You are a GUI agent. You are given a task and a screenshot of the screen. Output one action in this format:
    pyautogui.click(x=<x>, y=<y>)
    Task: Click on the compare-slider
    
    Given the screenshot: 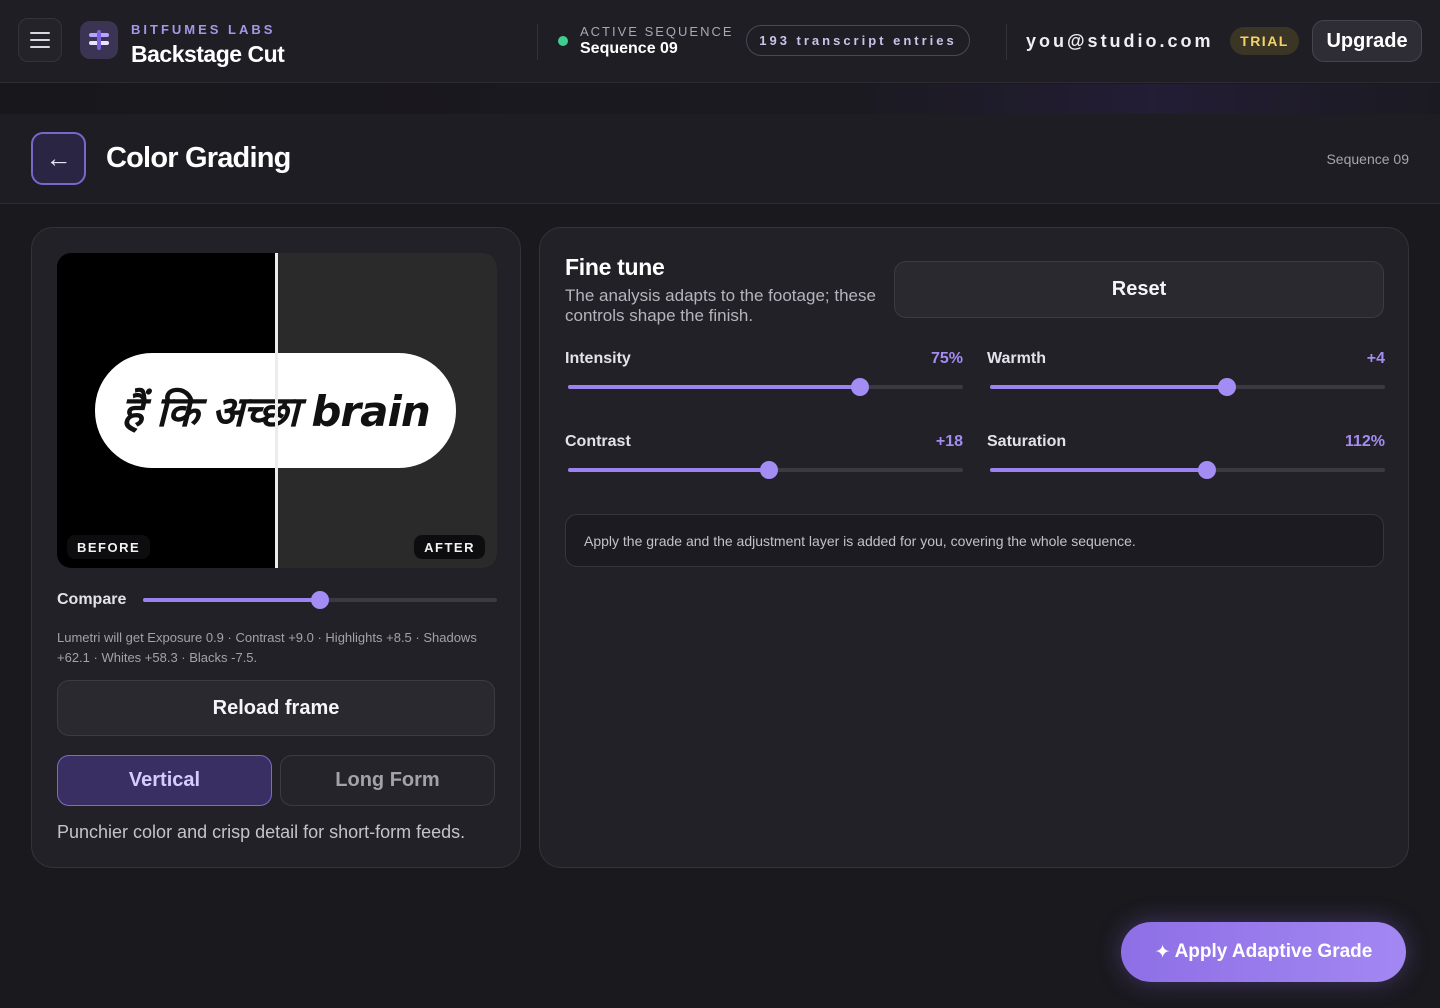 What is the action you would take?
    pyautogui.click(x=320, y=600)
    